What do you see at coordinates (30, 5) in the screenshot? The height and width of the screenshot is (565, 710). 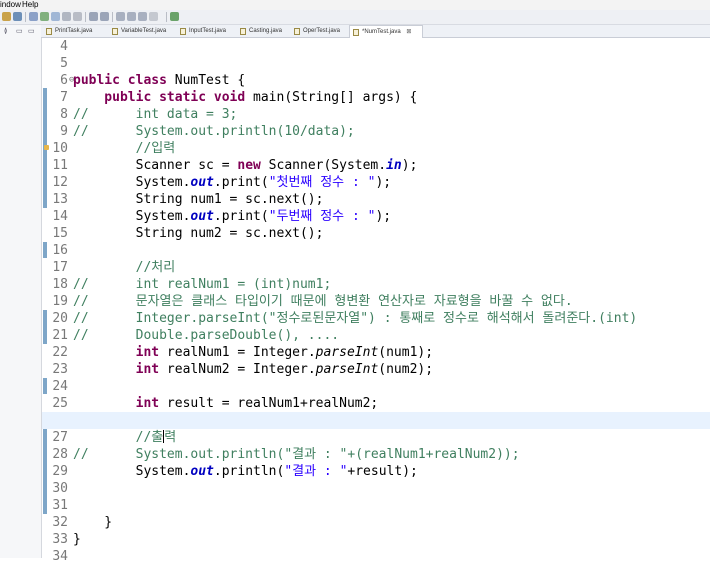 I see `menu-help: Help` at bounding box center [30, 5].